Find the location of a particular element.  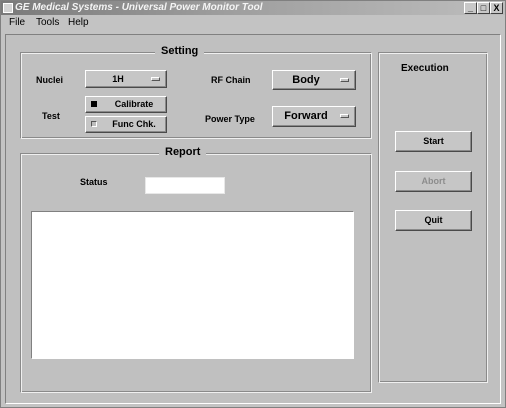

start-button: Start is located at coordinates (433, 141).